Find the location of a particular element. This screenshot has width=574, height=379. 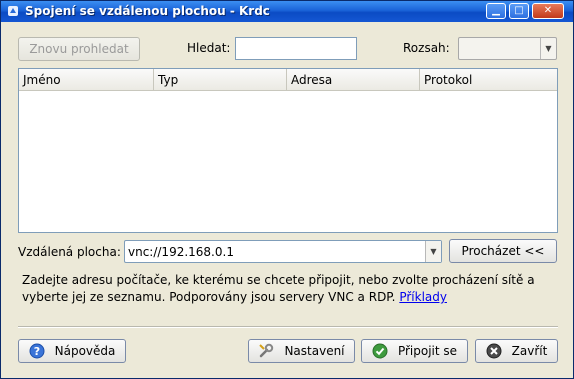

close-button: Zavřít is located at coordinates (516, 351).